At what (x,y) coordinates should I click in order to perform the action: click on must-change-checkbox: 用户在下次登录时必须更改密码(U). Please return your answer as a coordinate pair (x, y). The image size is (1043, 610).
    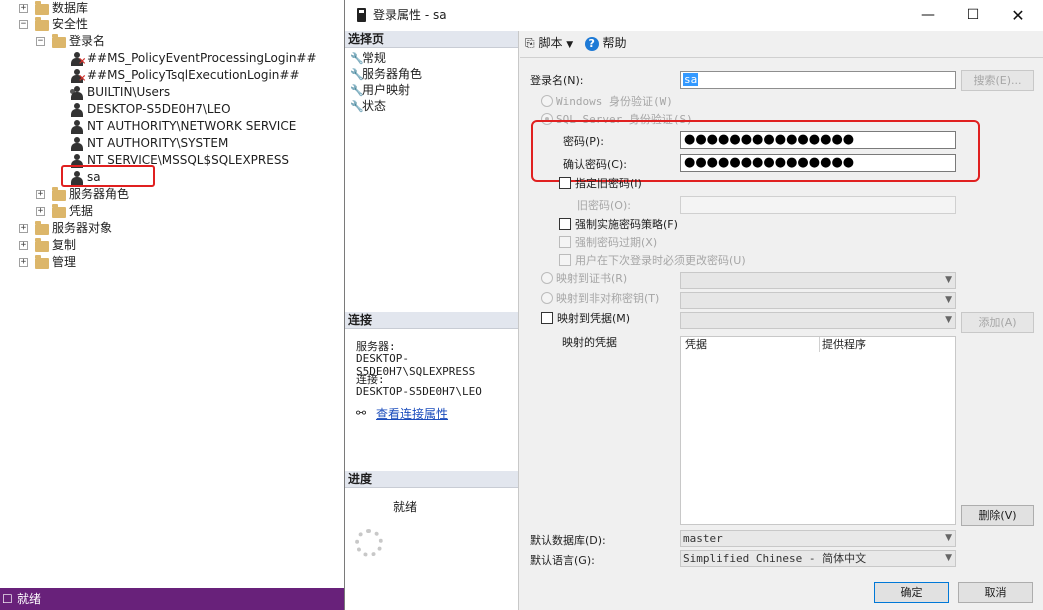
    Looking at the image, I should click on (652, 261).